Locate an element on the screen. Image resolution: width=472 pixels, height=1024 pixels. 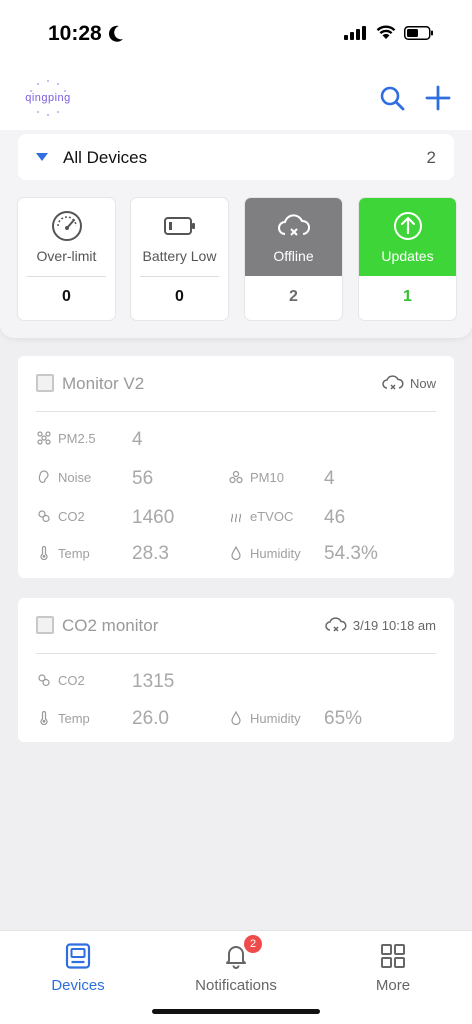
ear-icon is located at coordinates (44, 477).